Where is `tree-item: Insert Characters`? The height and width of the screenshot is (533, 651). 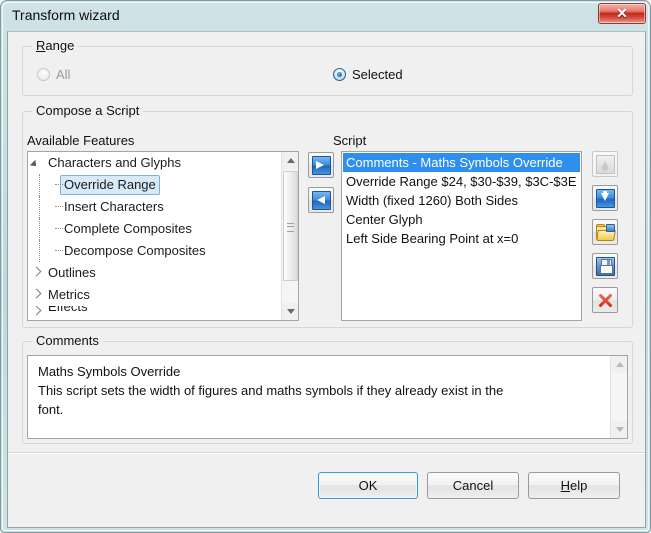 tree-item: Insert Characters is located at coordinates (154, 207).